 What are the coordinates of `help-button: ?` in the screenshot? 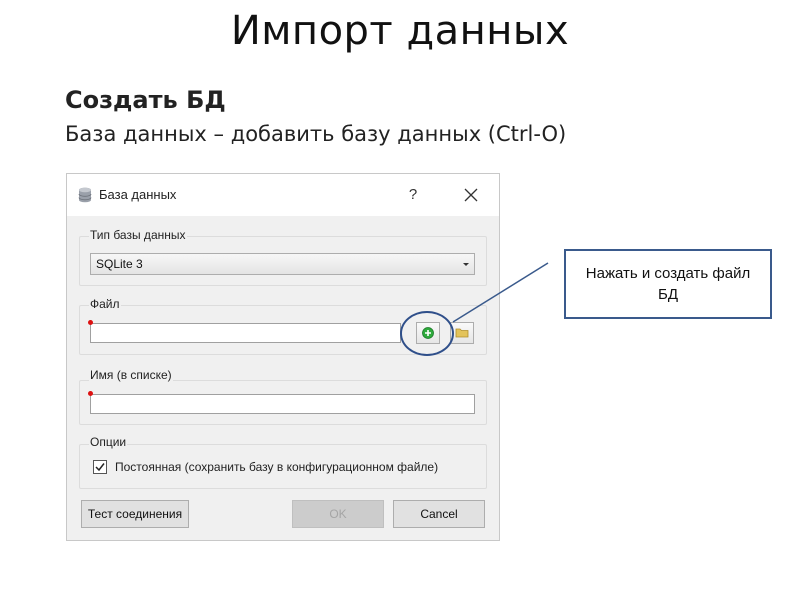 It's located at (413, 195).